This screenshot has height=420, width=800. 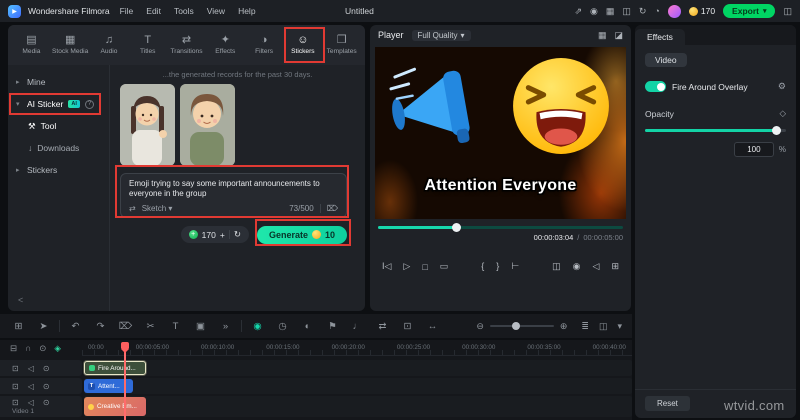 What do you see at coordinates (618, 35) in the screenshot?
I see `scopes-icon: ◪` at bounding box center [618, 35].